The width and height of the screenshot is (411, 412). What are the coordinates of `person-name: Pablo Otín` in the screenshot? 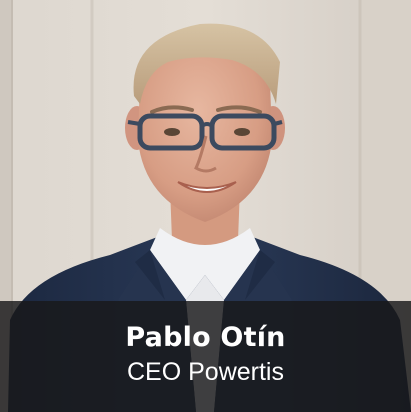 It's located at (205, 337).